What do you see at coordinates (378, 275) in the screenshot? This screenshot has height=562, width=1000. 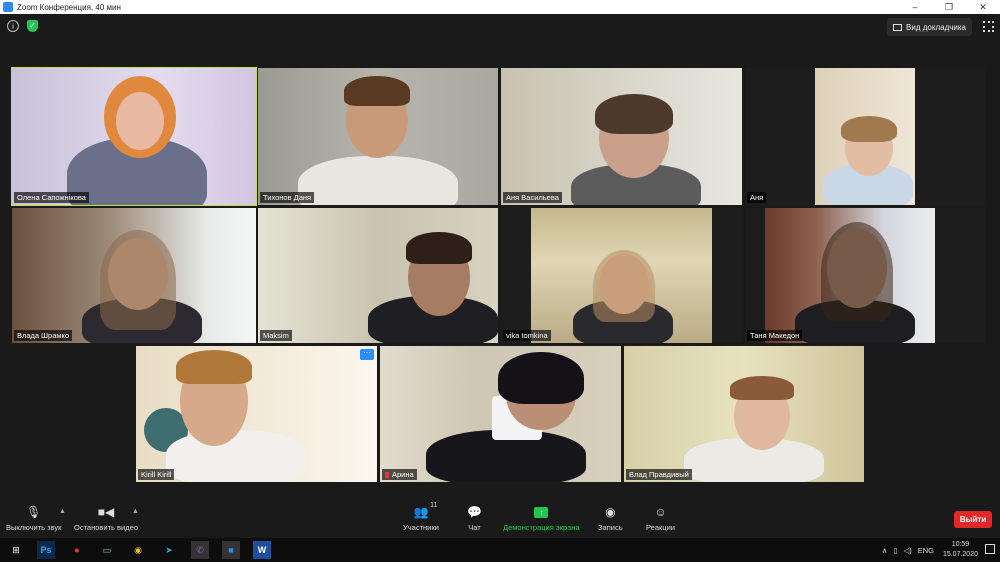 I see `video-tile: Maksim` at bounding box center [378, 275].